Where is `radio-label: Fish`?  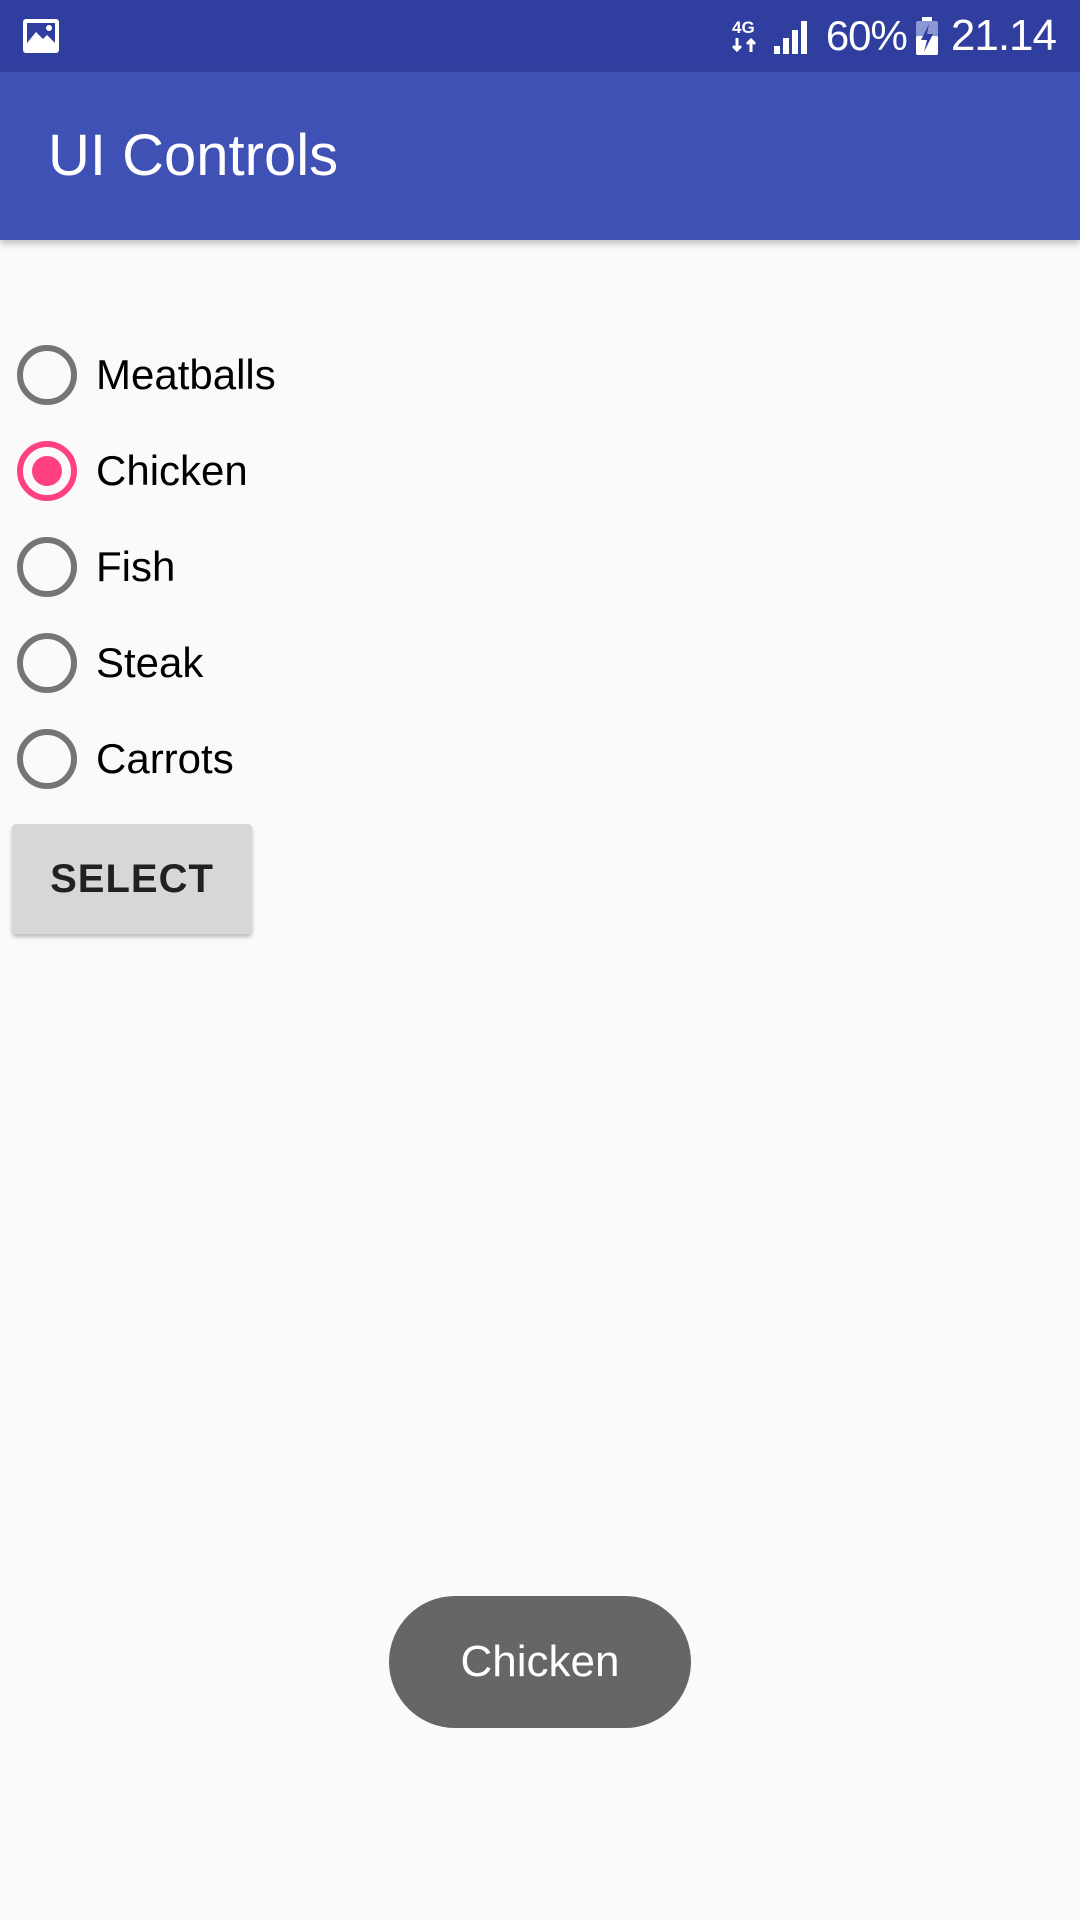
radio-label: Fish is located at coordinates (136, 566).